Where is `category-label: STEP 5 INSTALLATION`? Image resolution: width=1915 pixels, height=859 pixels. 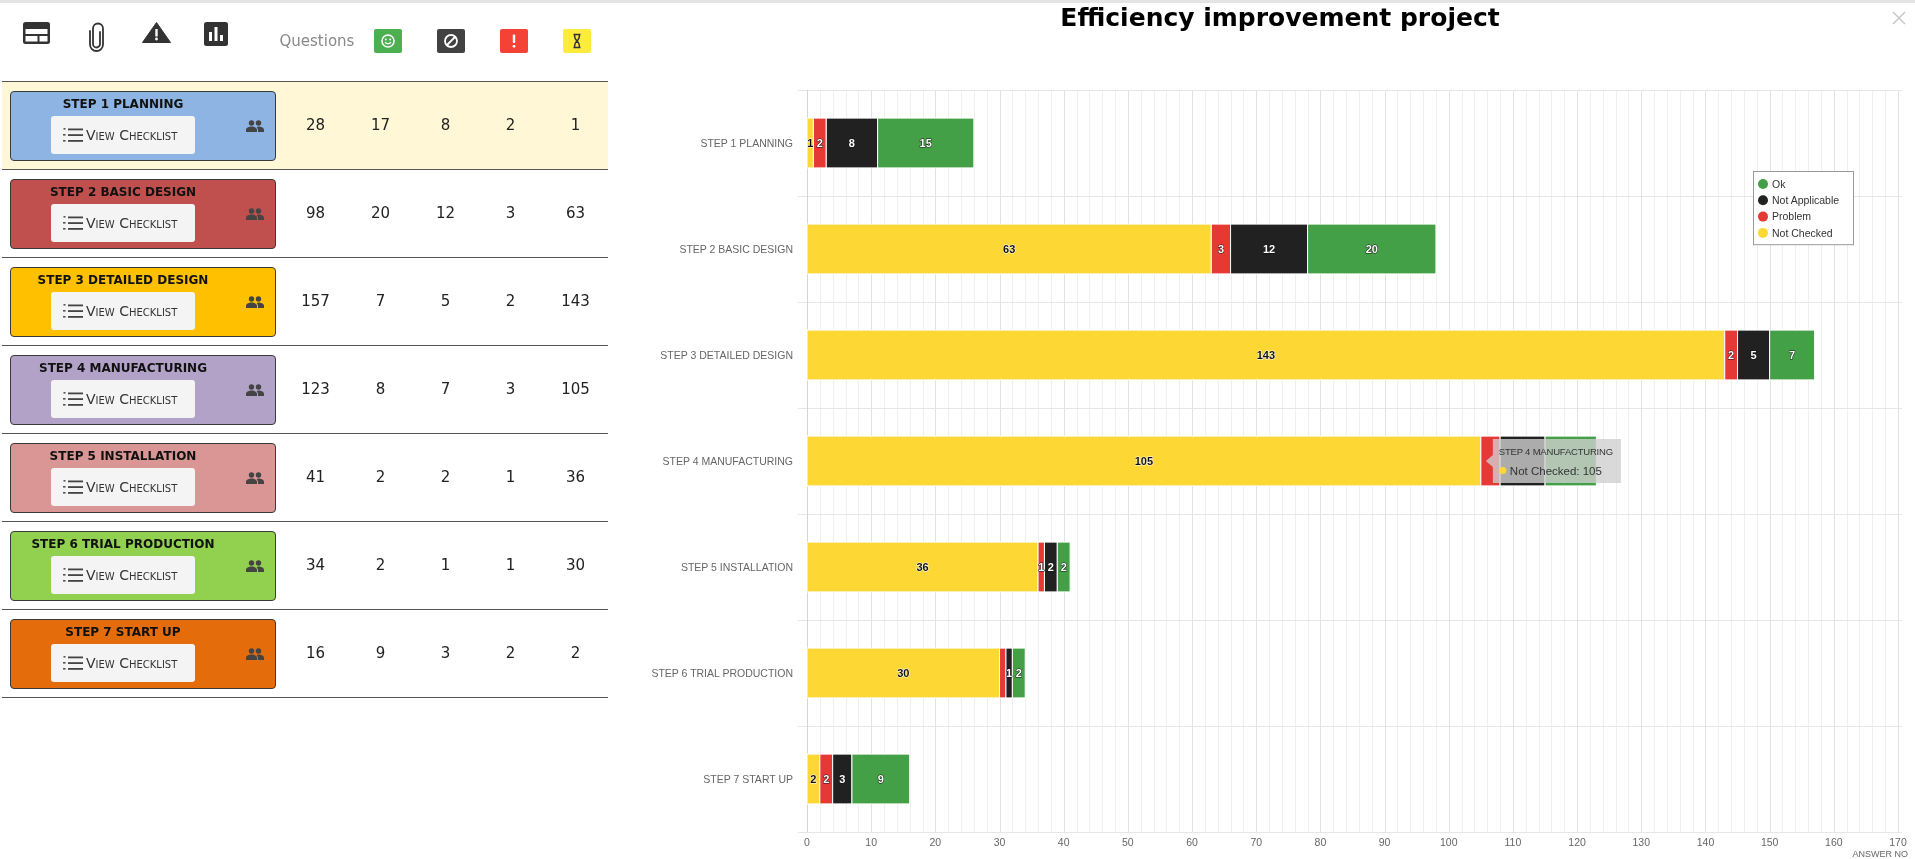 category-label: STEP 5 INSTALLATION is located at coordinates (736, 567).